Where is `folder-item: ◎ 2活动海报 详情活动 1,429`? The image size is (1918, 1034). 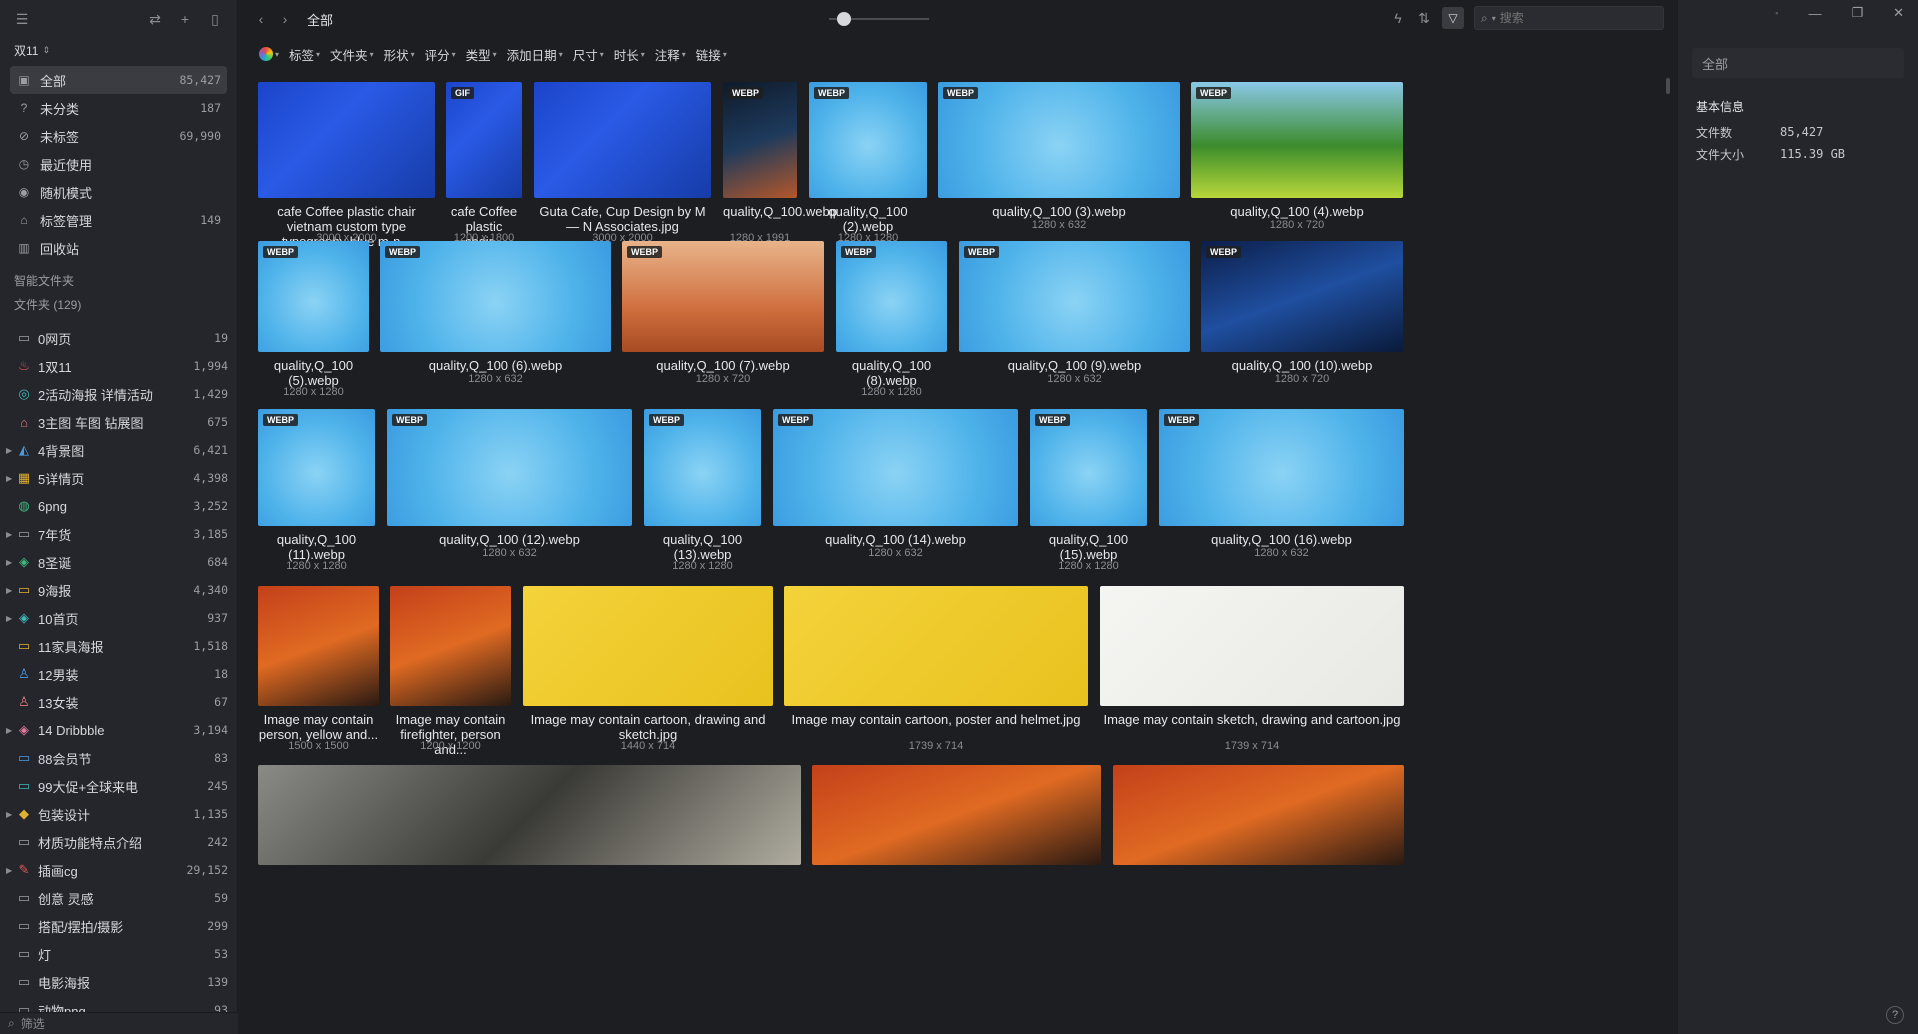
folder-item: ◎ 2活动海报 详情活动 1,429 is located at coordinates (119, 394).